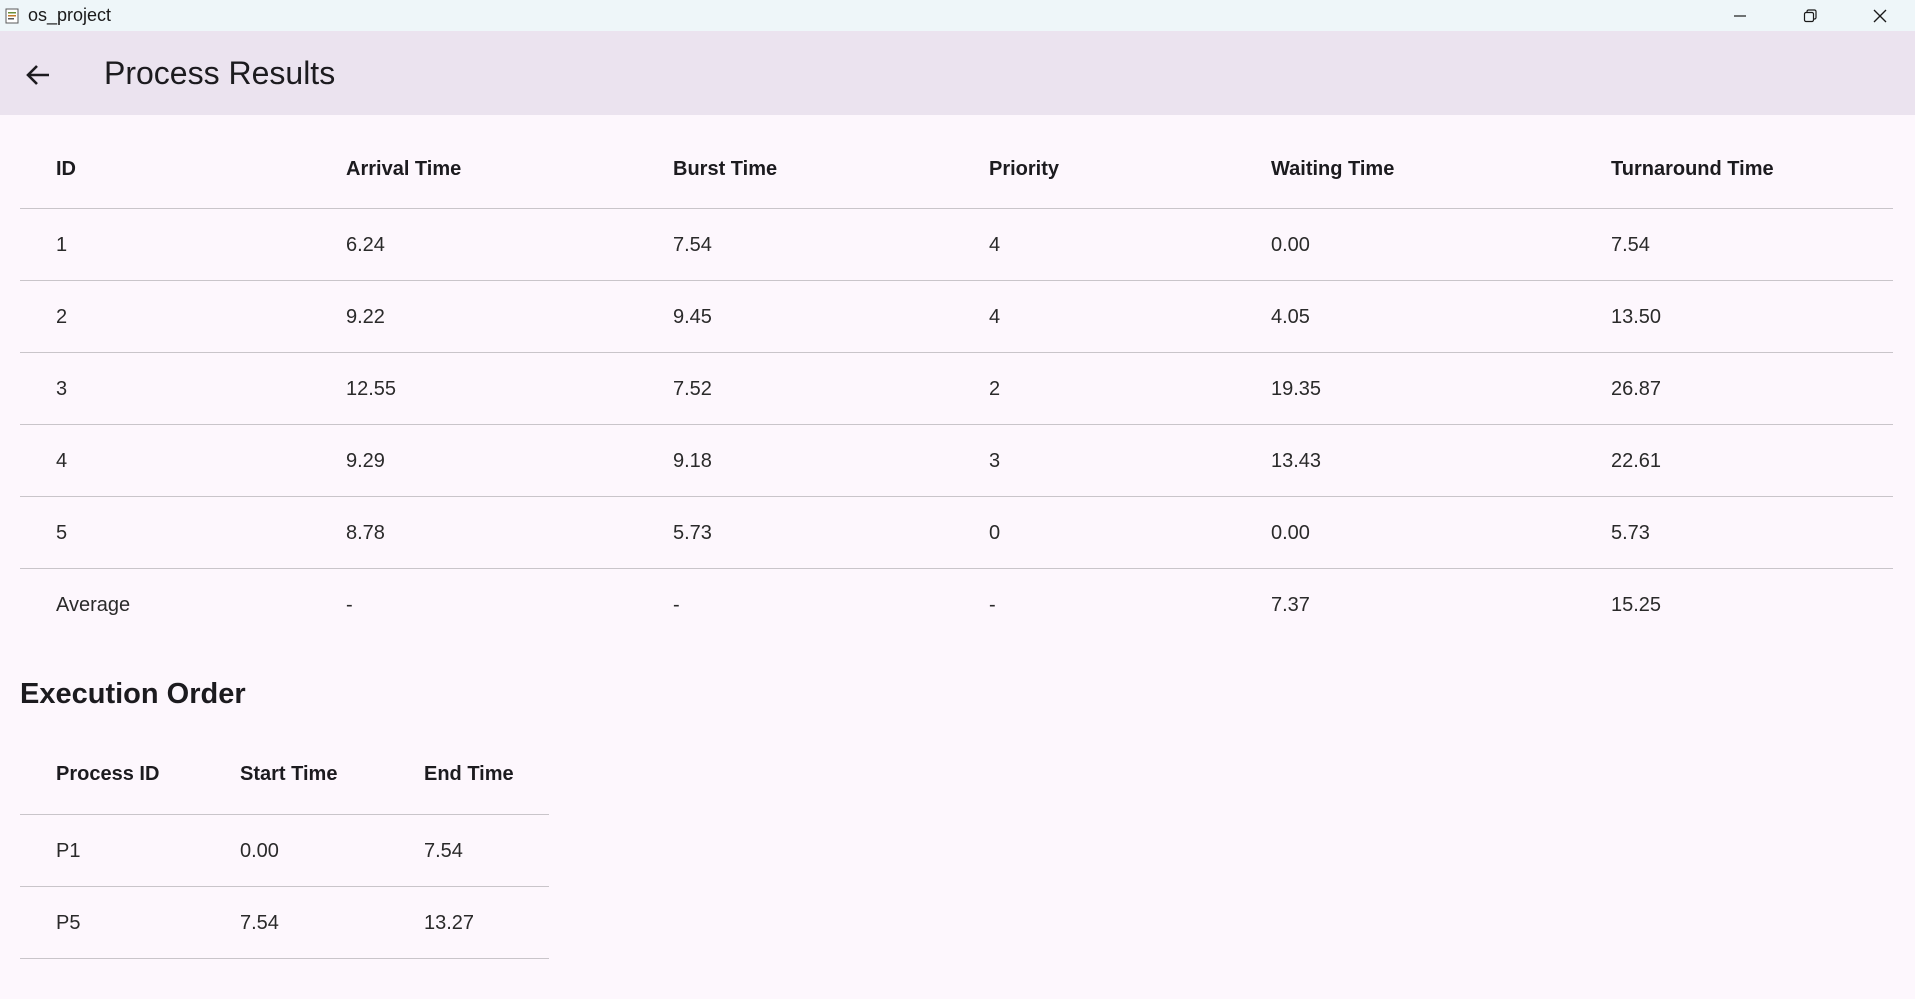 This screenshot has width=1915, height=999. I want to click on cell-turnaround-time: 7.54, so click(1630, 245).